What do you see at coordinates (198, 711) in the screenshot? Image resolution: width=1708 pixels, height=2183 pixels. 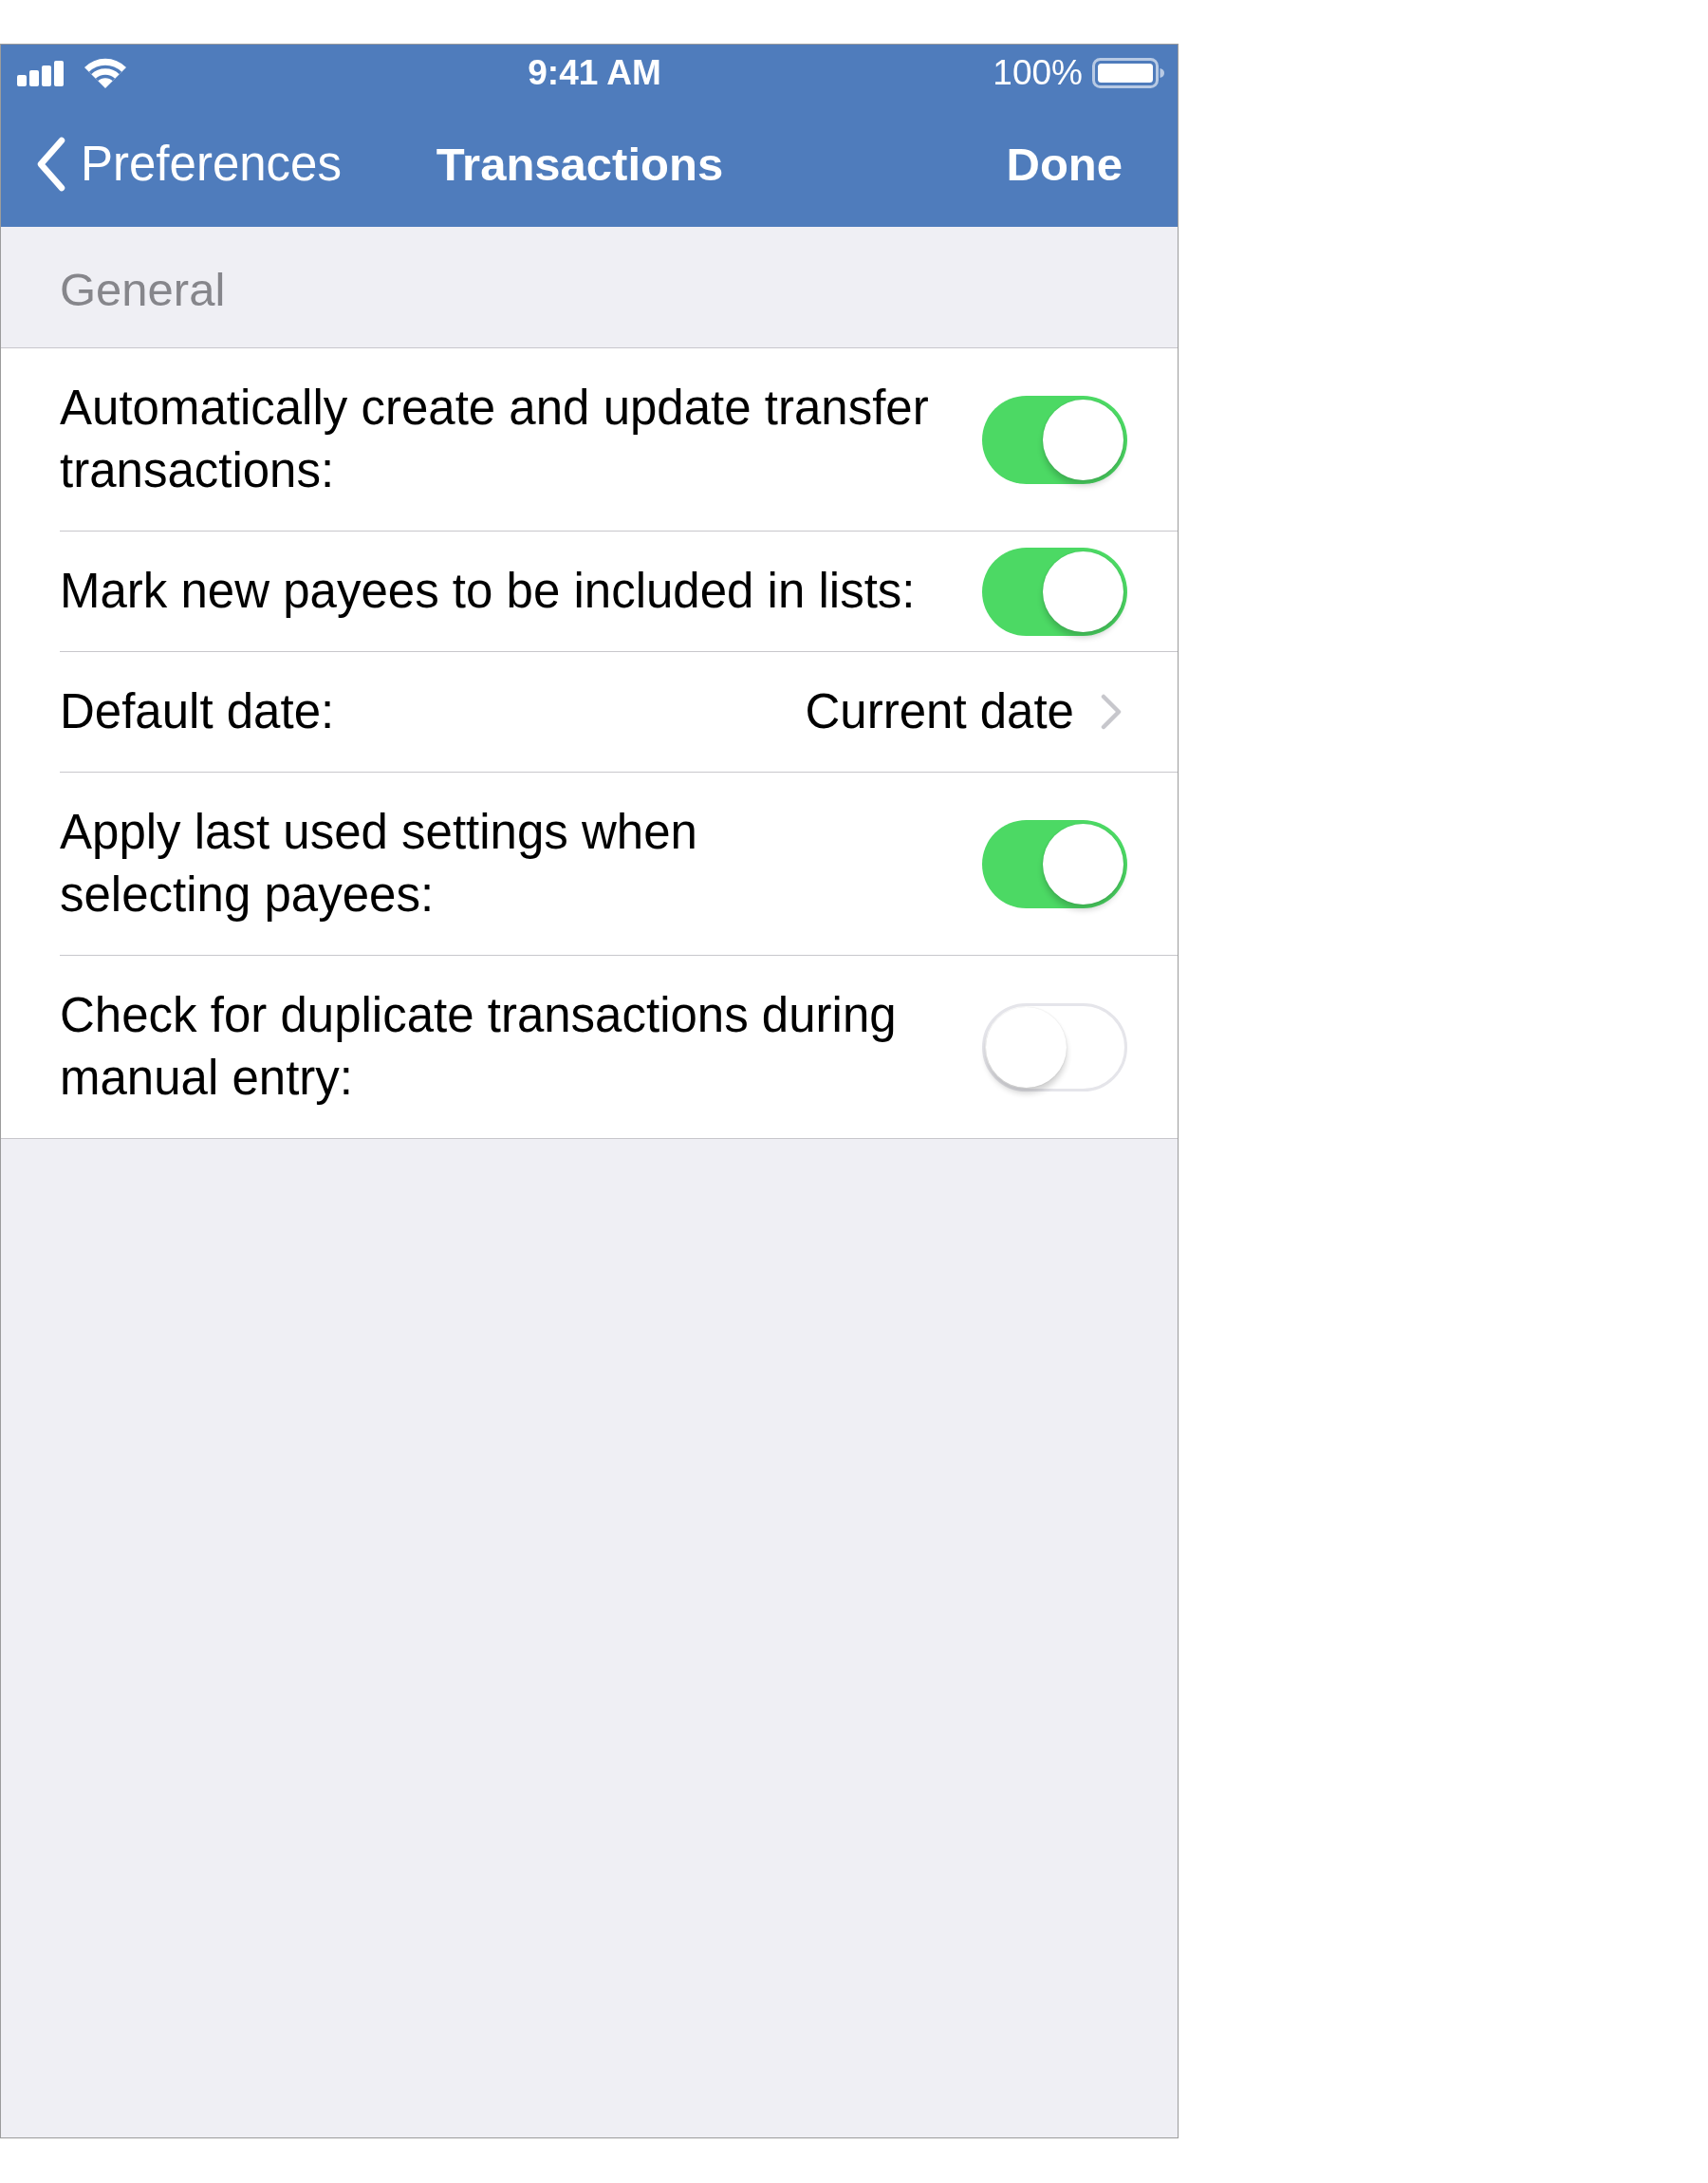 I see `setting-label: Default date:` at bounding box center [198, 711].